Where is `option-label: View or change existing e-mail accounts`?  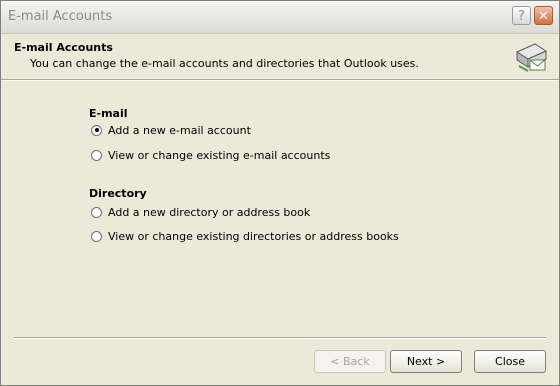
option-label: View or change existing e-mail accounts is located at coordinates (219, 155).